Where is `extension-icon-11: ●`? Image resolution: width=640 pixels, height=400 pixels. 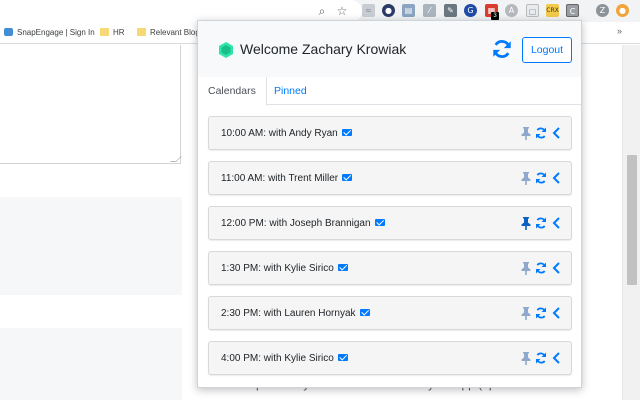 extension-icon-11: ● is located at coordinates (622, 10).